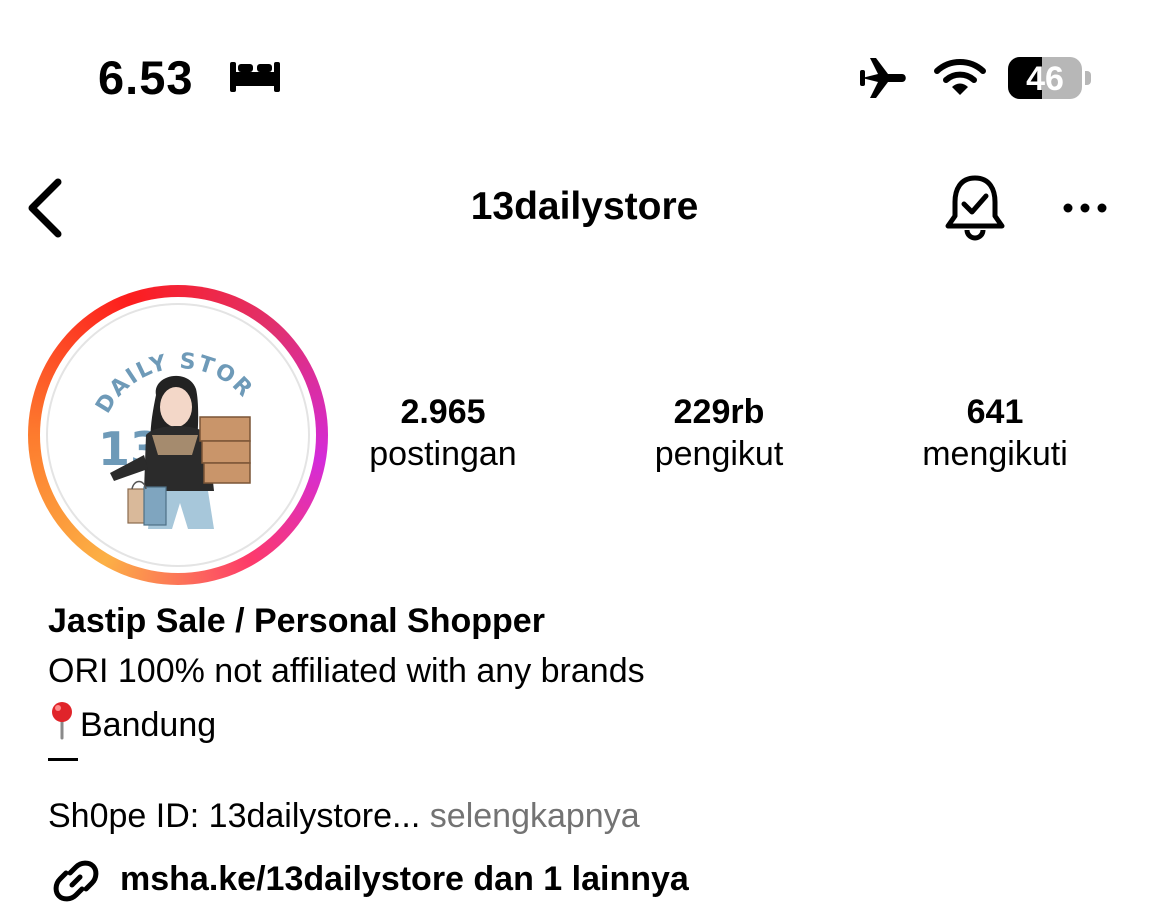  I want to click on stat-following: 641 mengikuti, so click(995, 434).